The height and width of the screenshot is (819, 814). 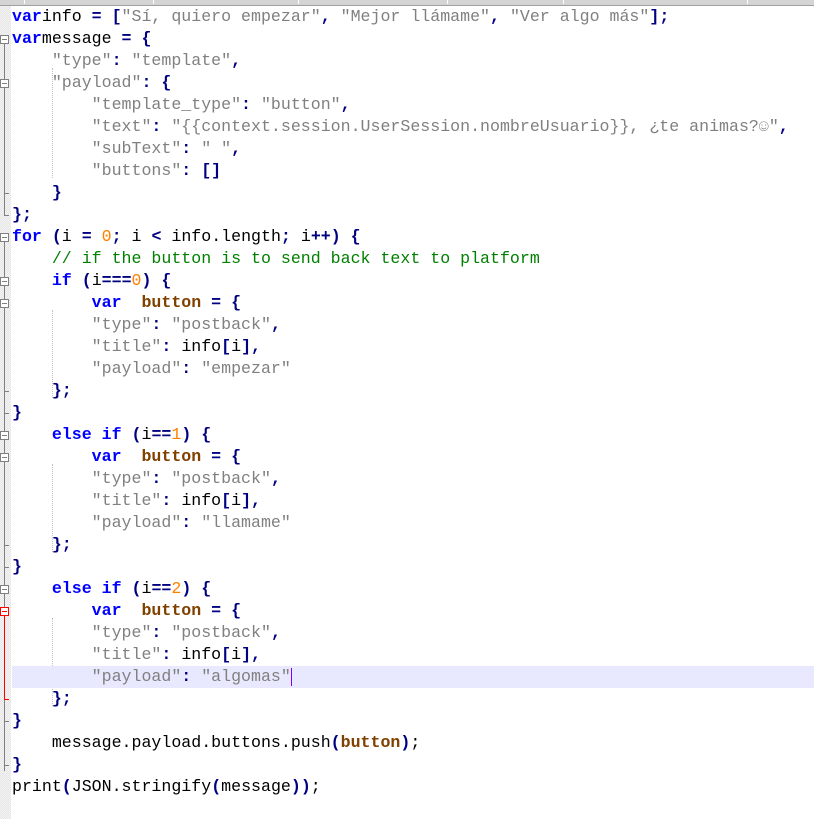 I want to click on active-fold-collapse-icon, so click(x=4, y=611).